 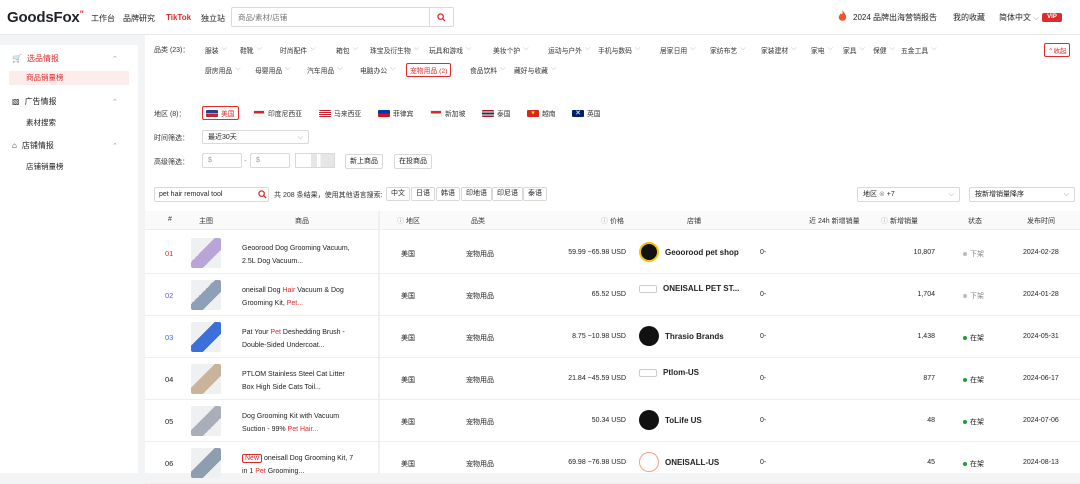 What do you see at coordinates (45, 17) in the screenshot?
I see `goodsfox-logo: GoodsFox"` at bounding box center [45, 17].